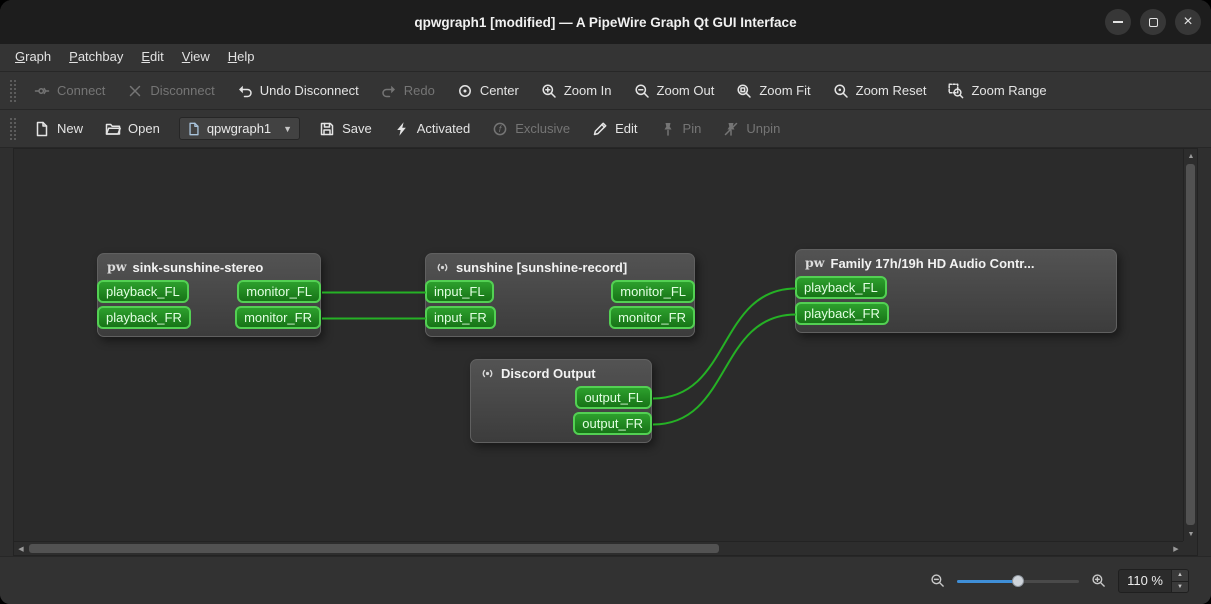  I want to click on zoom-out-mini-icon, so click(937, 580).